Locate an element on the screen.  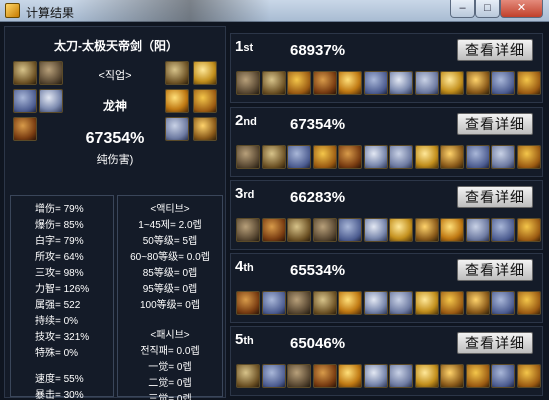
rank-panel-2: 2nd 67354% 查看详细 is located at coordinates (386, 142).